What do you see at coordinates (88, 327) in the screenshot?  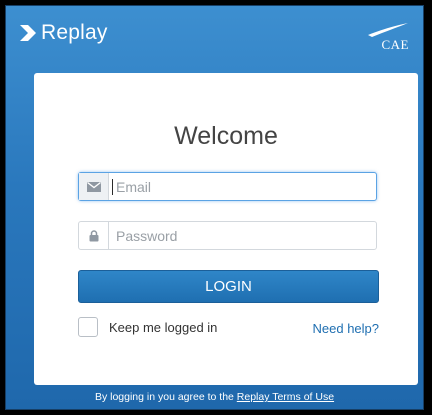 I see `remember-me-checkbox` at bounding box center [88, 327].